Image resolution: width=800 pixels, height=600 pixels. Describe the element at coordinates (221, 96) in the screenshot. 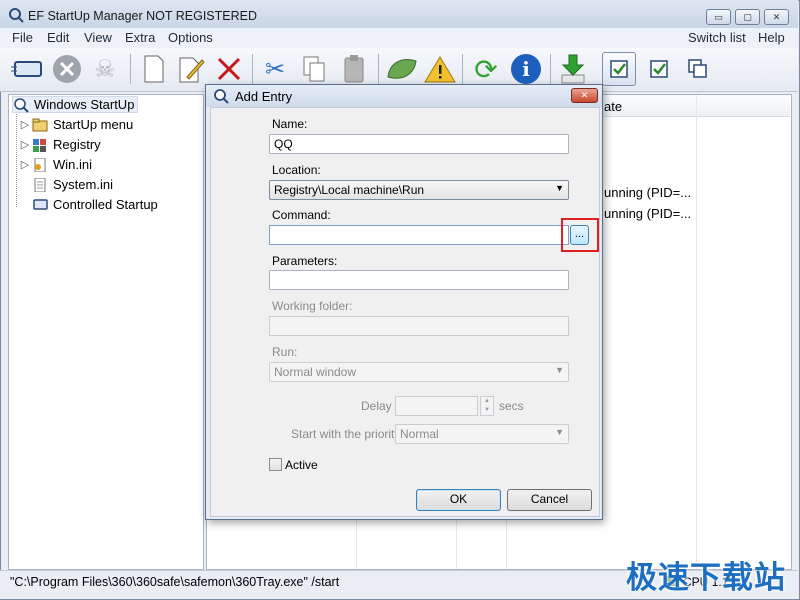

I see `dialog-logo-icon` at that location.